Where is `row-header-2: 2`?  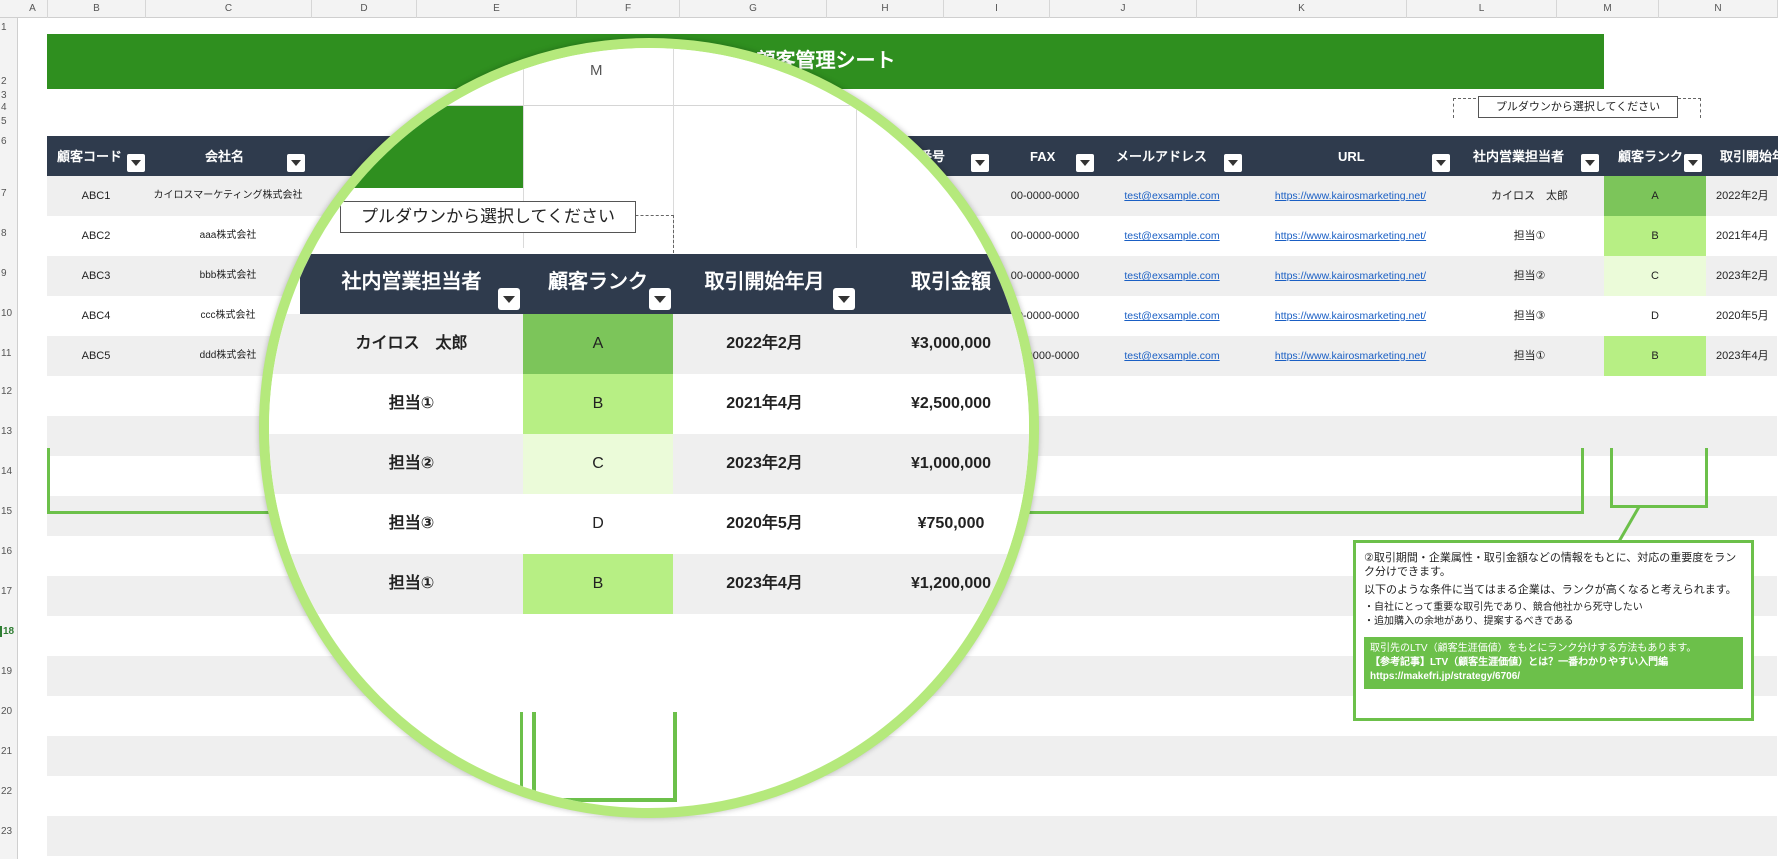
row-header-2: 2 is located at coordinates (9, 81).